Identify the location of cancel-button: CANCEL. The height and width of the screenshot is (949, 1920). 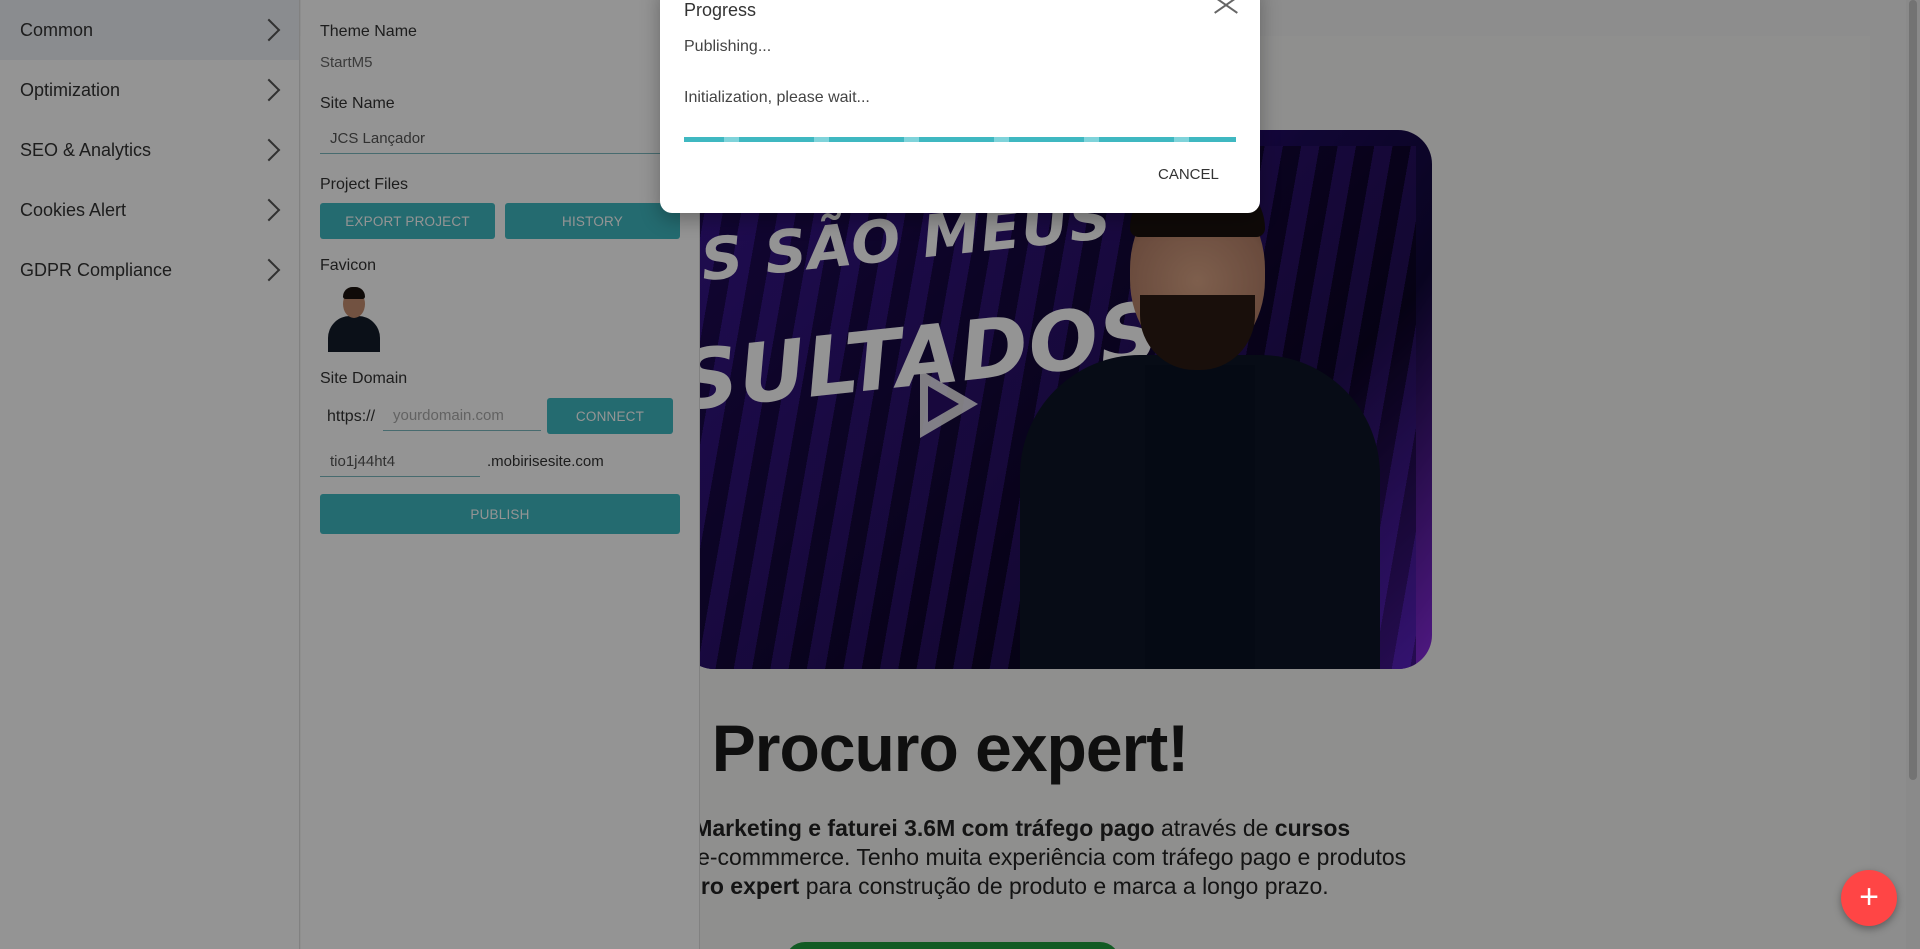
(1188, 174).